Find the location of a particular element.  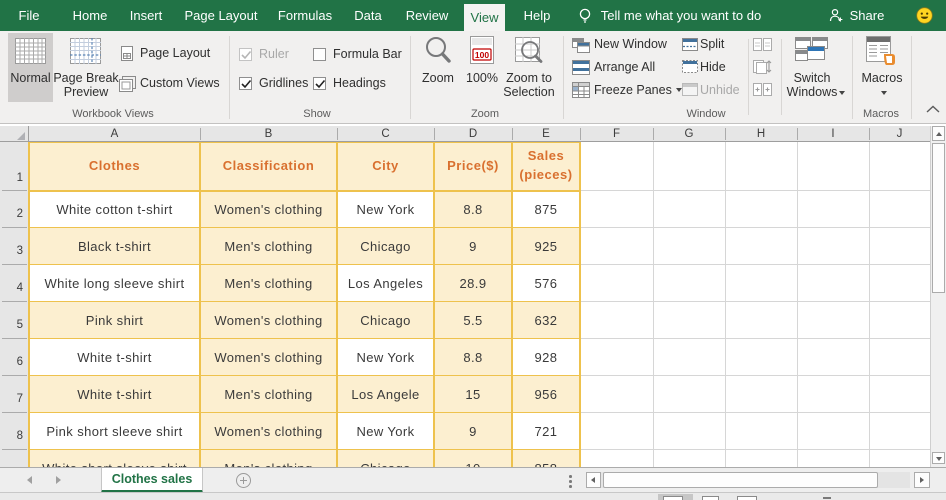

svg-text: 100 is located at coordinates (482, 55).